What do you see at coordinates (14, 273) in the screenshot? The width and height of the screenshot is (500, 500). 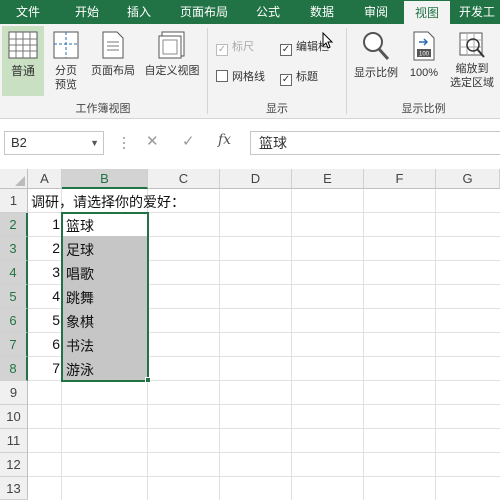 I see `row-header-4: 4` at bounding box center [14, 273].